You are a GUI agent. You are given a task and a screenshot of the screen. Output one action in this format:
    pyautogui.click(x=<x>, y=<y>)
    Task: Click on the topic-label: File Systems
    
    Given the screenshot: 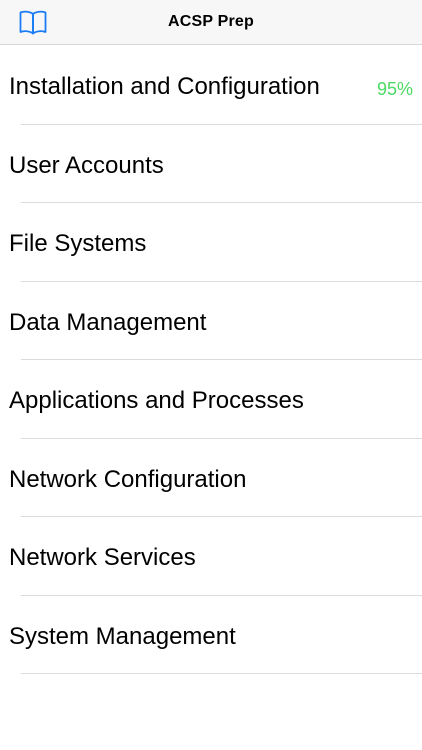 What is the action you would take?
    pyautogui.click(x=78, y=243)
    